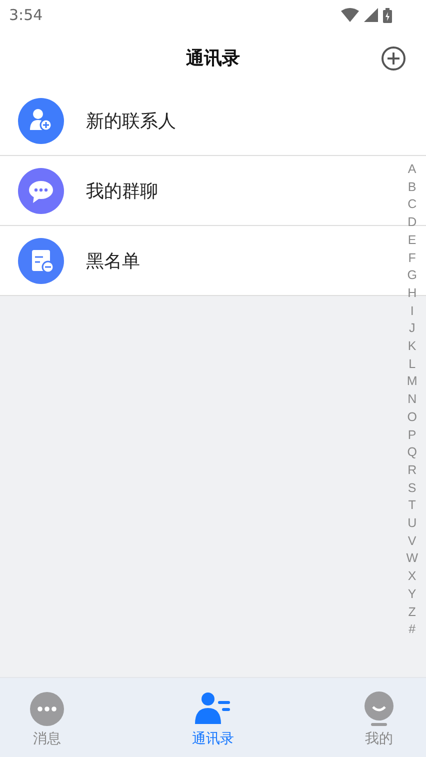 Image resolution: width=426 pixels, height=757 pixels. I want to click on index-letter: Q, so click(412, 453).